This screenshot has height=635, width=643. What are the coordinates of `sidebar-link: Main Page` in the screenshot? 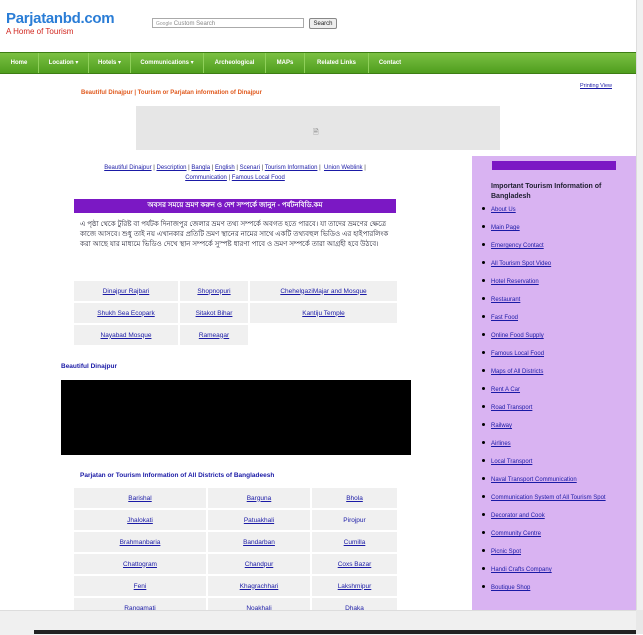 It's located at (505, 228).